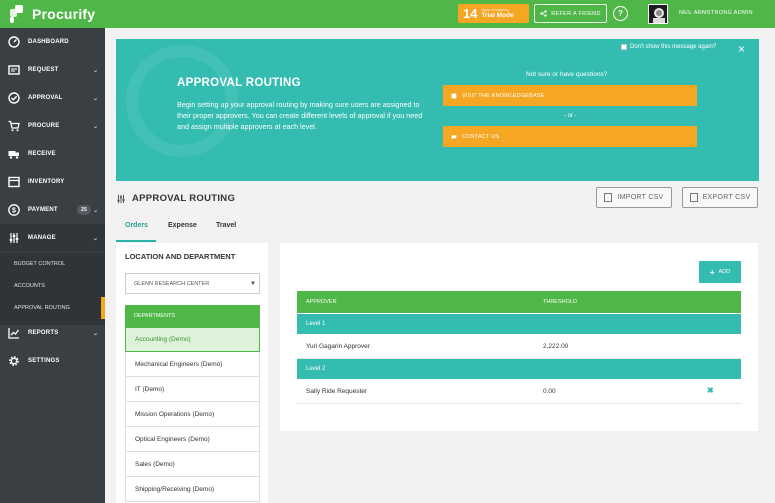  Describe the element at coordinates (14, 98) in the screenshot. I see `check-circle-icon` at that location.